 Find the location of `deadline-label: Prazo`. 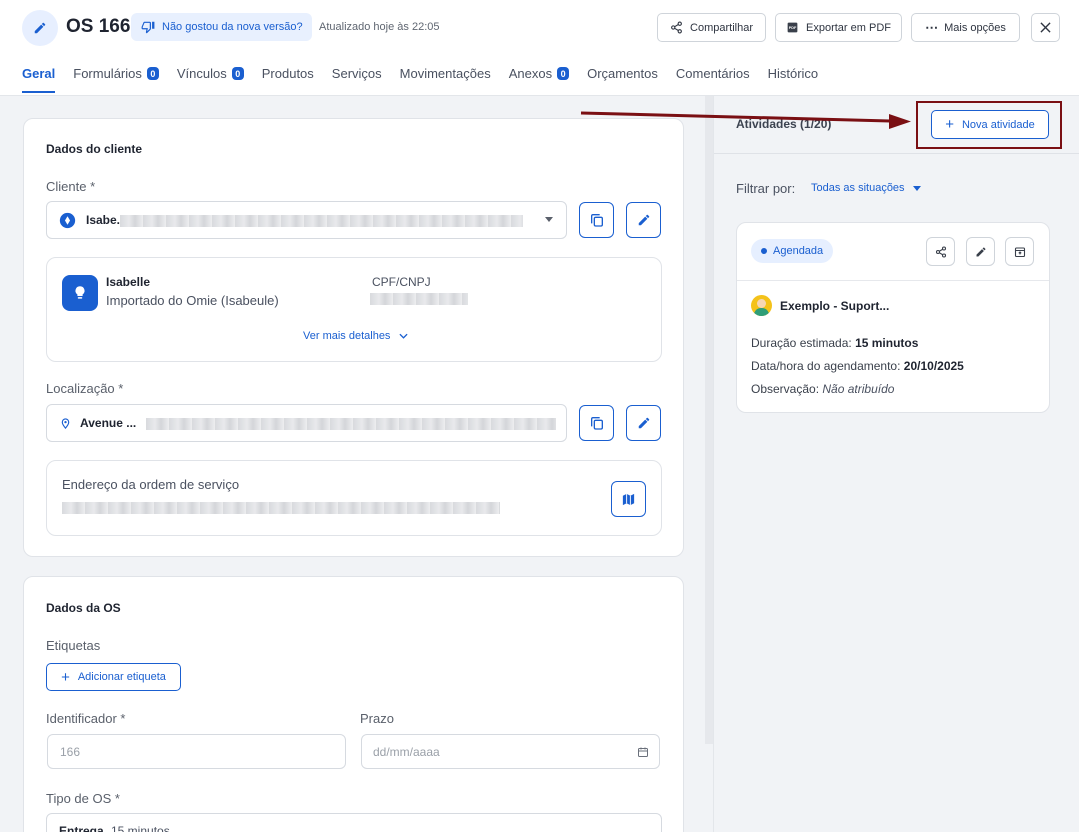

deadline-label: Prazo is located at coordinates (377, 718).